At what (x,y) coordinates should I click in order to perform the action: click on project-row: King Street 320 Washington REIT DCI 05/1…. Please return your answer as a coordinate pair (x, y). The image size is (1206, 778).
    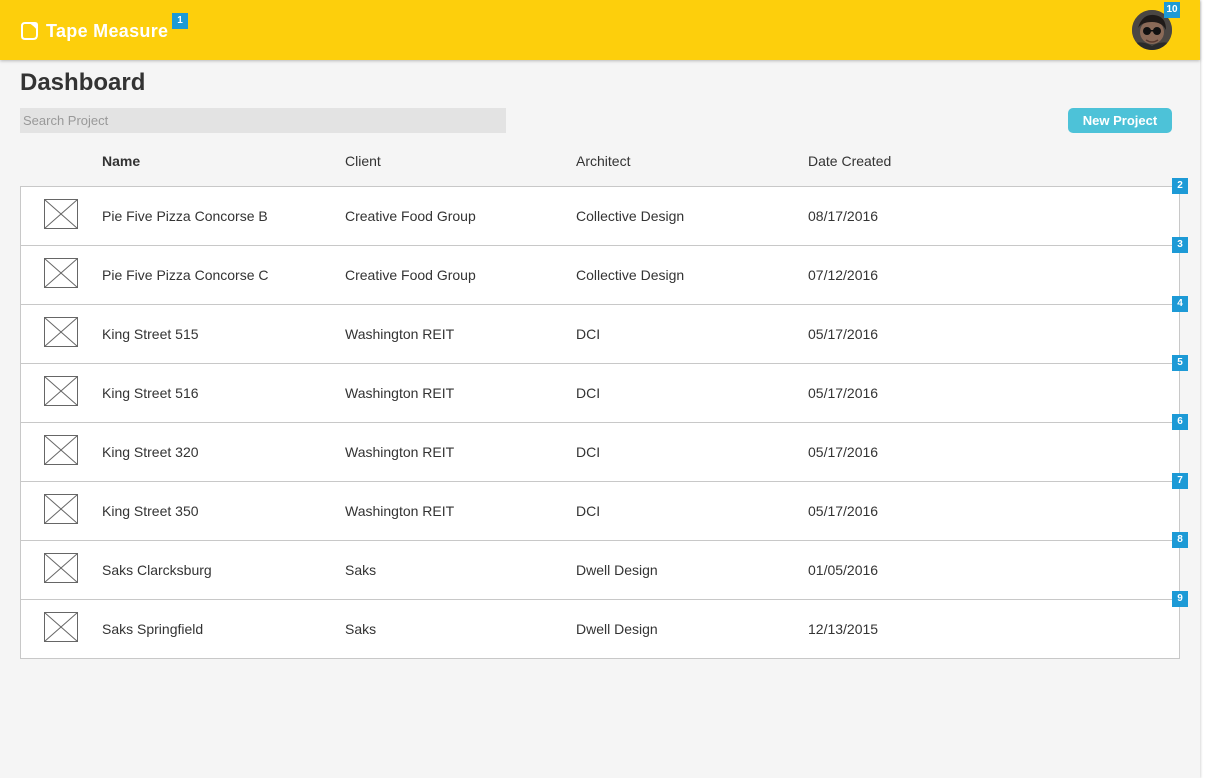
    Looking at the image, I should click on (604, 448).